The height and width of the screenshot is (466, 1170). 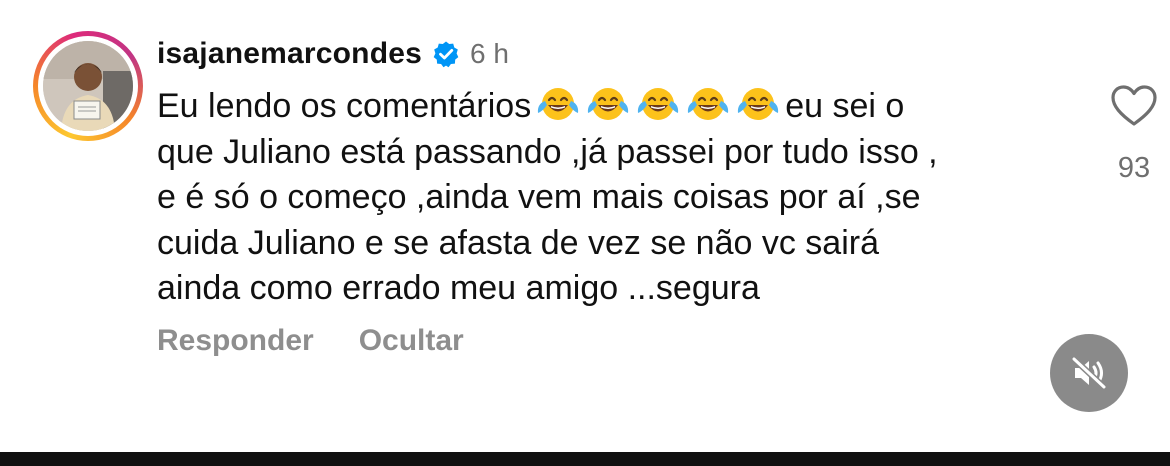 I want to click on timestamp: 6 h, so click(x=489, y=53).